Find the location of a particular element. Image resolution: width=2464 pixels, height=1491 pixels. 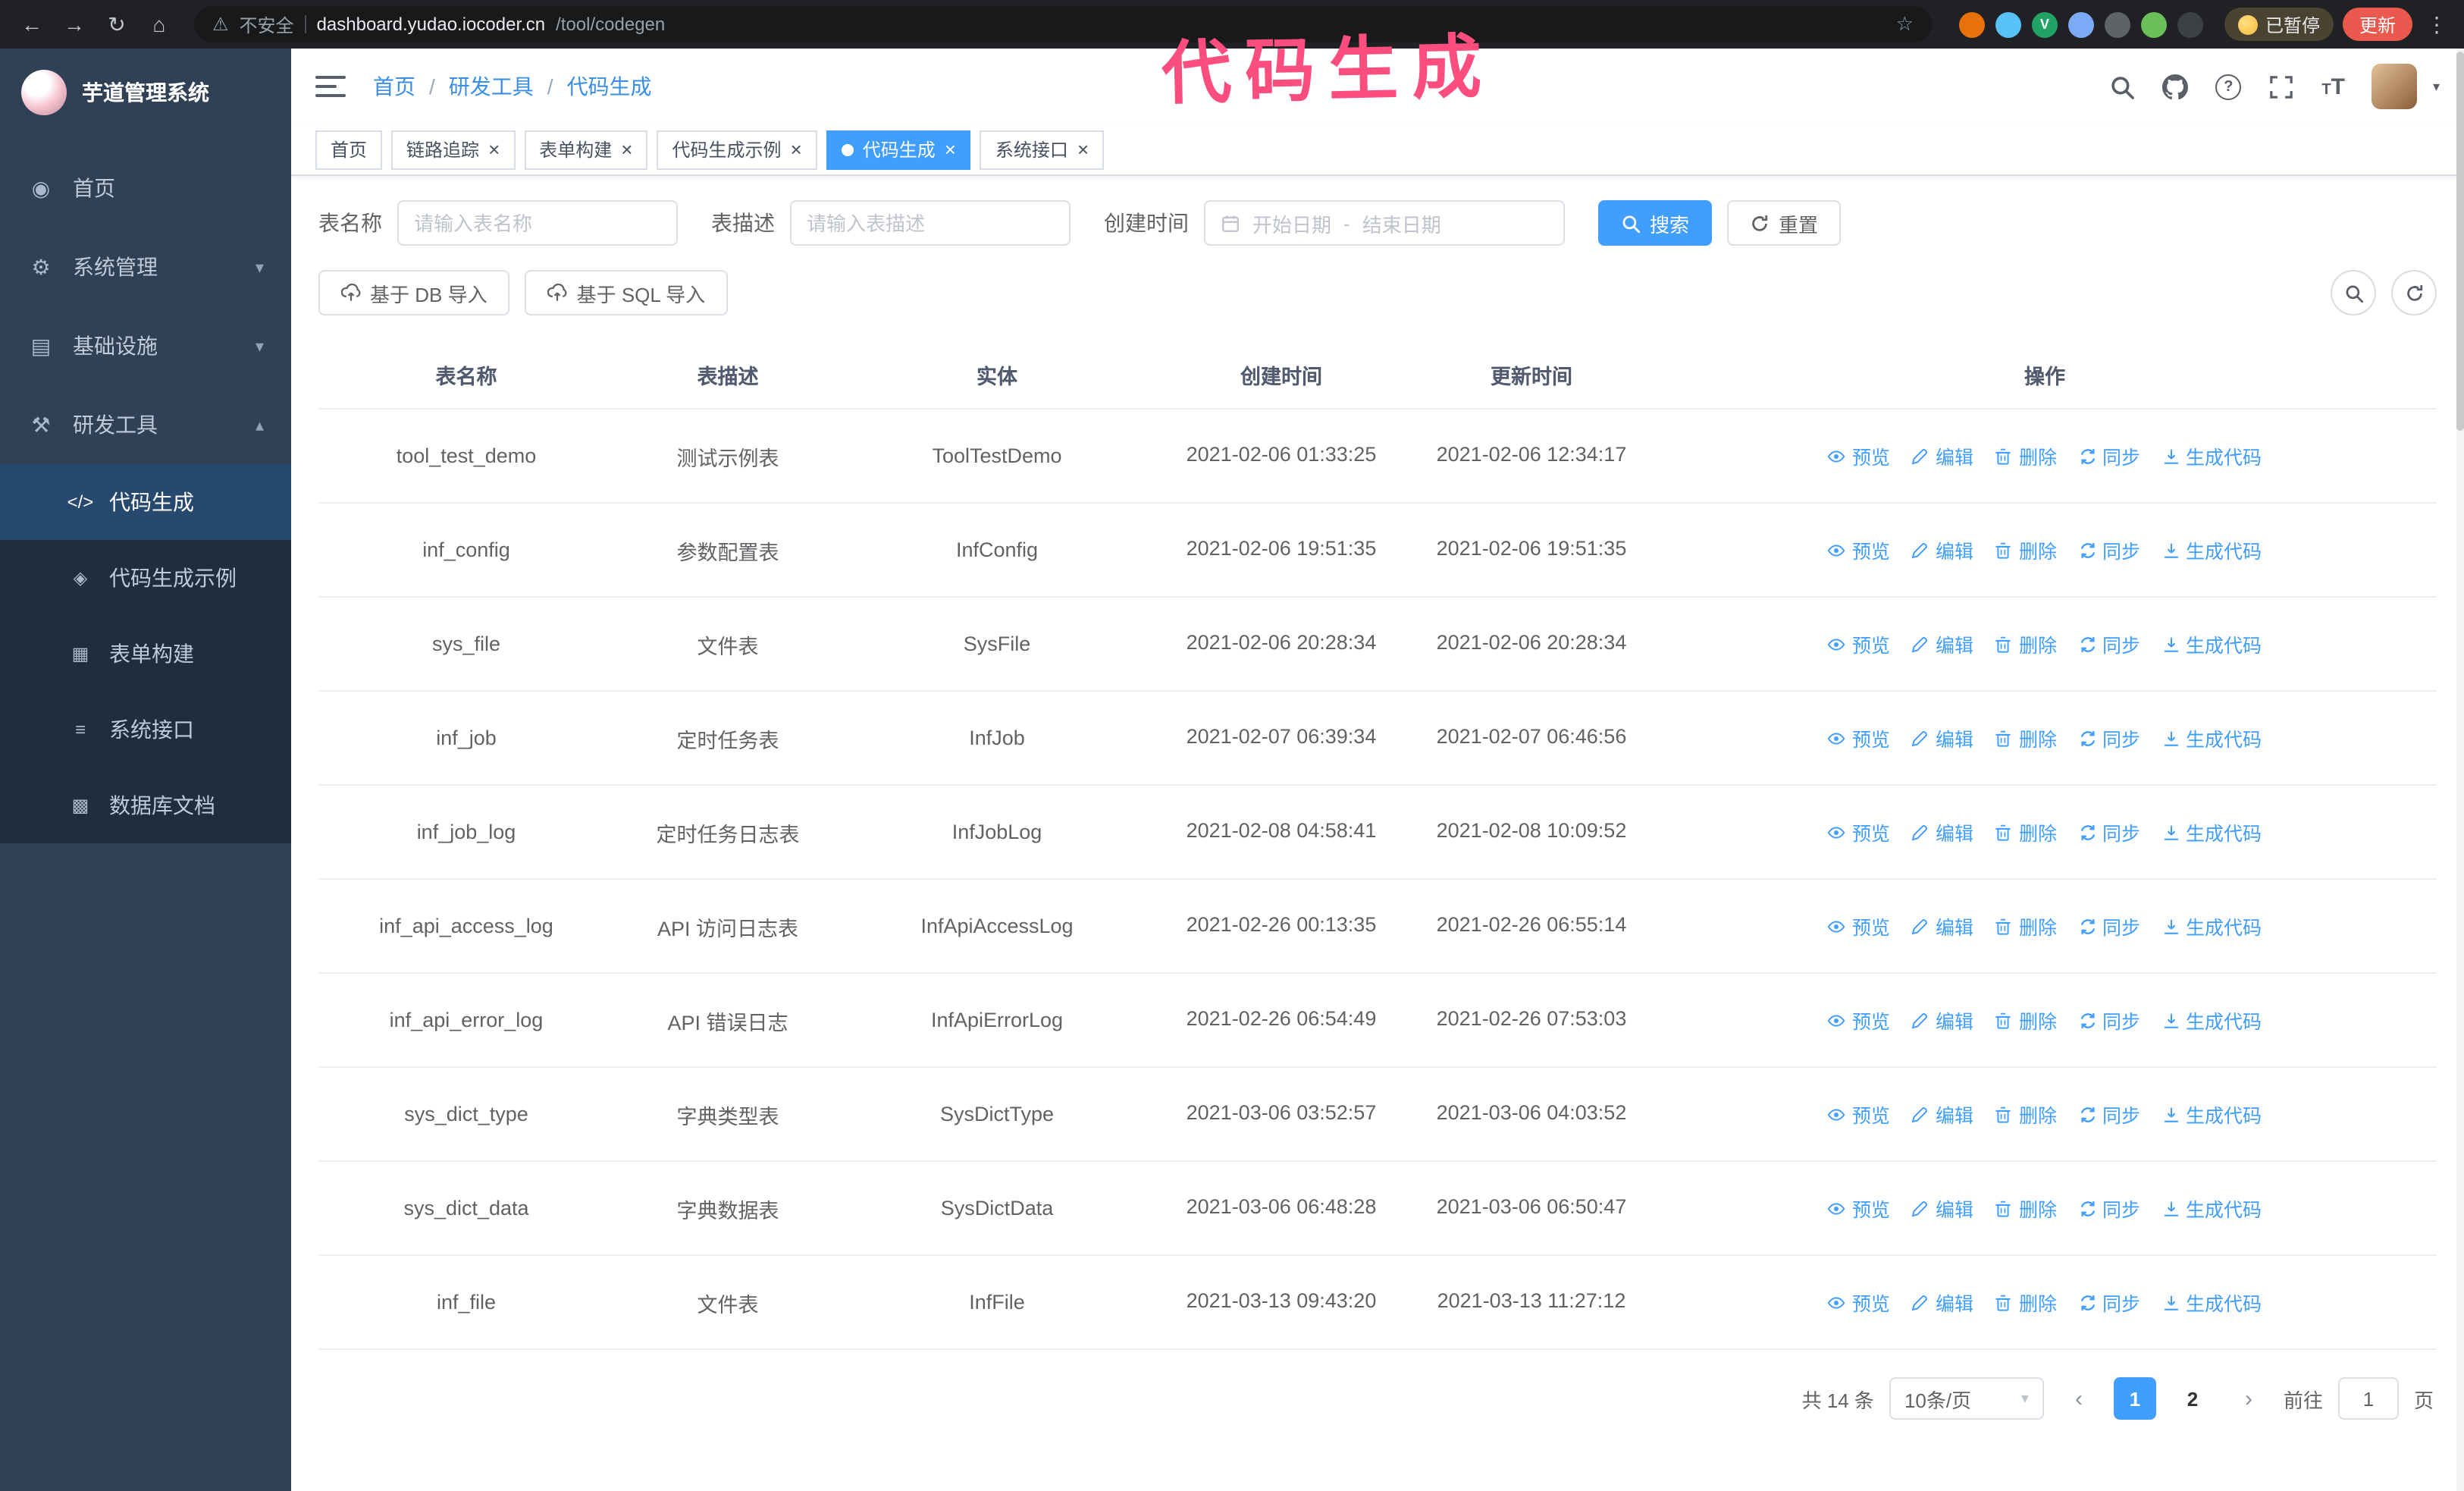

reload-icon: ↻ is located at coordinates (117, 24).